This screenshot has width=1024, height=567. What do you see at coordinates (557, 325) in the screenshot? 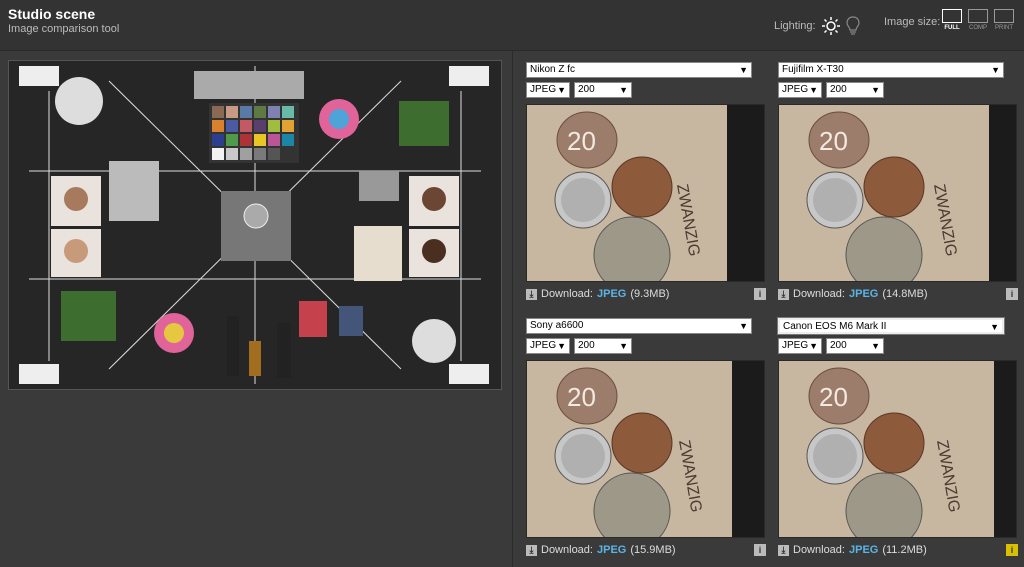
I see `camera-select-value: Sony a6600` at bounding box center [557, 325].